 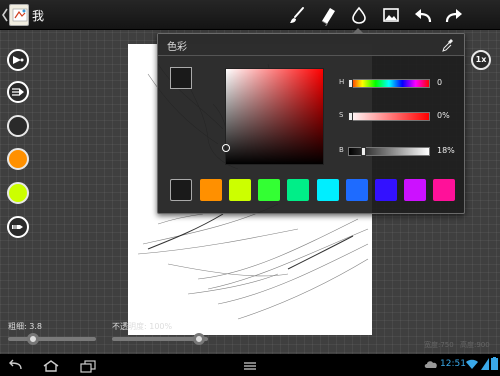 What do you see at coordinates (446, 150) in the screenshot?
I see `brightness-value: 18%` at bounding box center [446, 150].